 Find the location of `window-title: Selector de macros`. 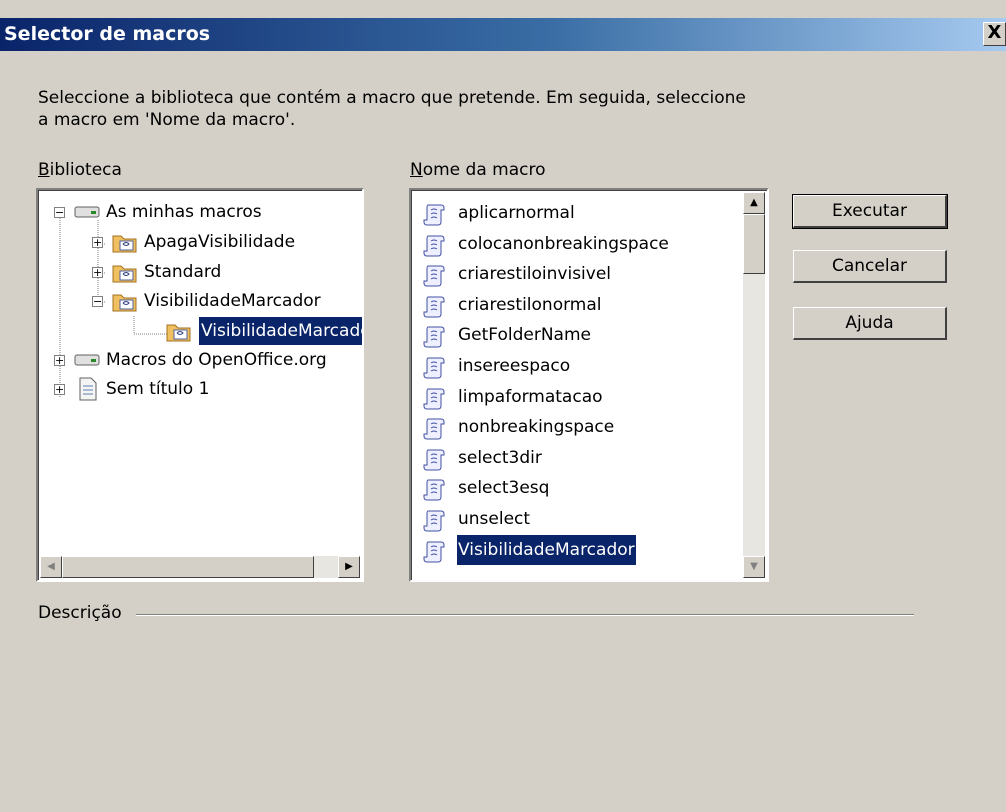

window-title: Selector de macros is located at coordinates (107, 34).